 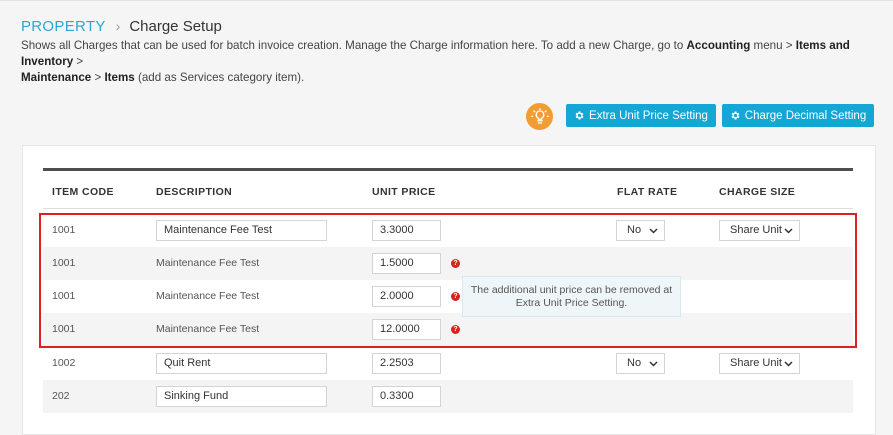 I want to click on description-input: Quit Rent, so click(x=241, y=363).